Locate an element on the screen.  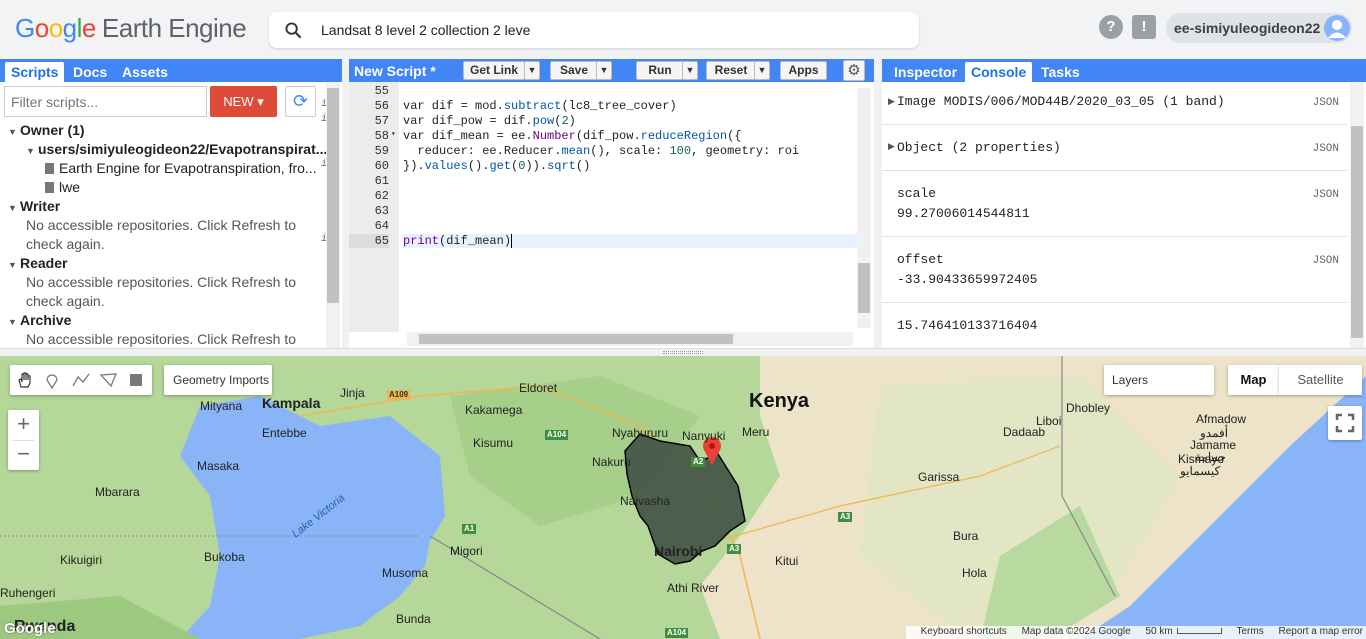
console-entry: scale 99.27006014544811 JSON is located at coordinates (1114, 204).